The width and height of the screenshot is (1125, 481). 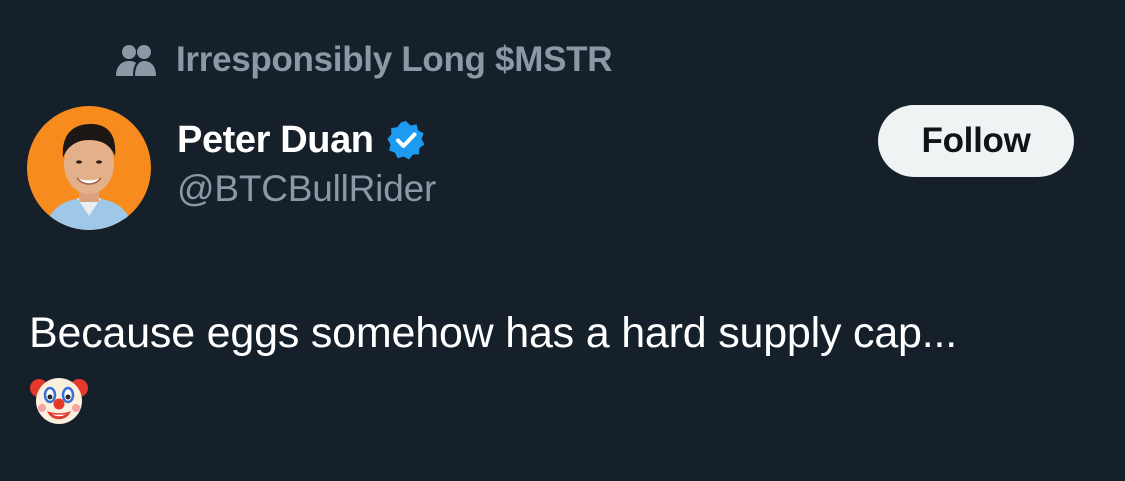 I want to click on community-icon, so click(x=136, y=60).